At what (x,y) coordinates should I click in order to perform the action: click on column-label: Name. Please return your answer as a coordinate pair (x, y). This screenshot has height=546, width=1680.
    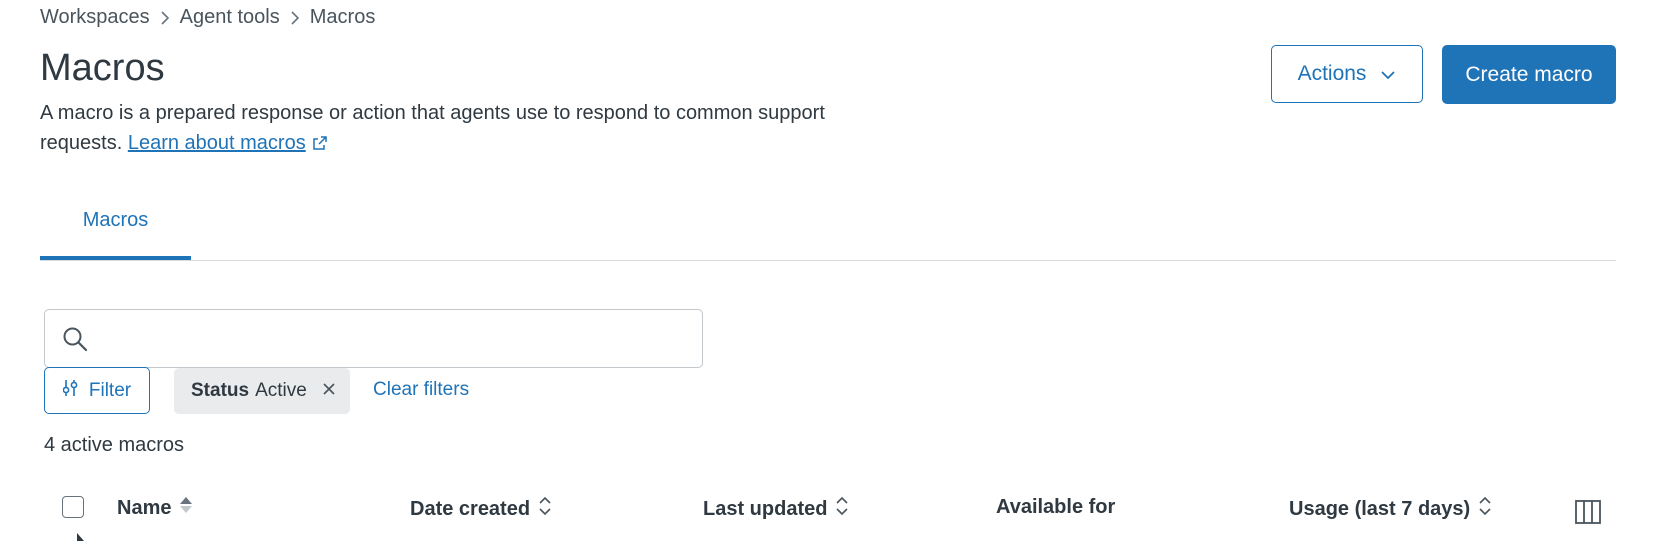
    Looking at the image, I should click on (144, 507).